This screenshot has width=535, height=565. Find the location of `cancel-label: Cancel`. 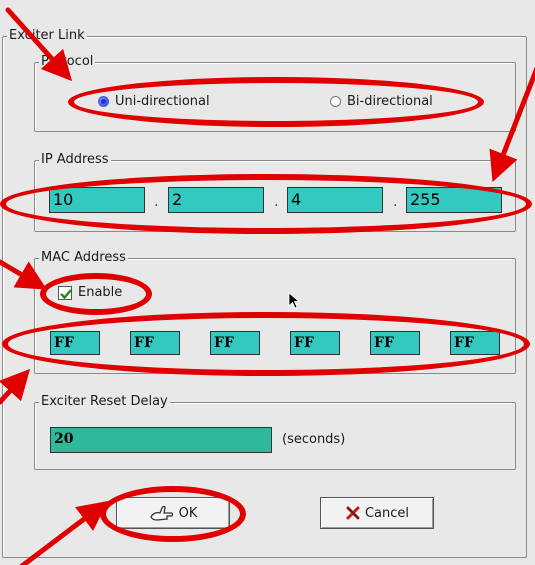

cancel-label: Cancel is located at coordinates (387, 513).